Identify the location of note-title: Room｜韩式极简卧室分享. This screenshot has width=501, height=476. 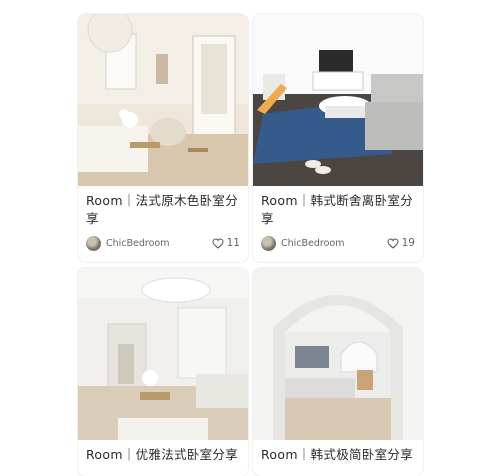
(338, 452).